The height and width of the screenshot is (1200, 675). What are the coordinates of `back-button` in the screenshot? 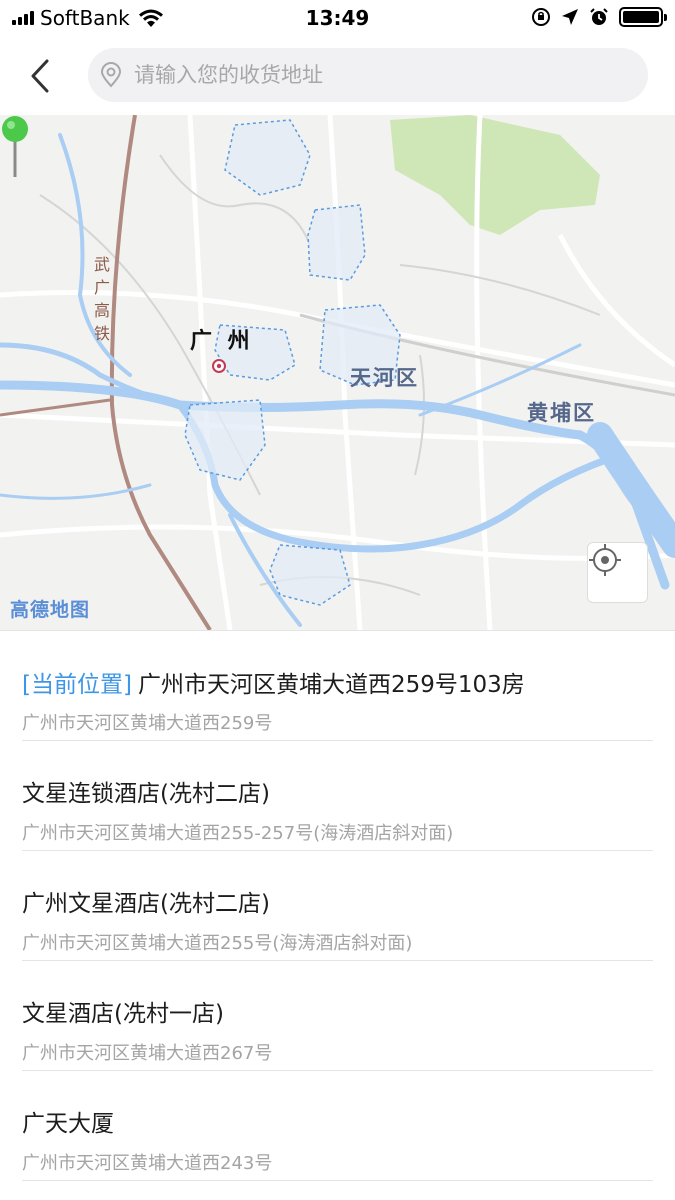 It's located at (40, 76).